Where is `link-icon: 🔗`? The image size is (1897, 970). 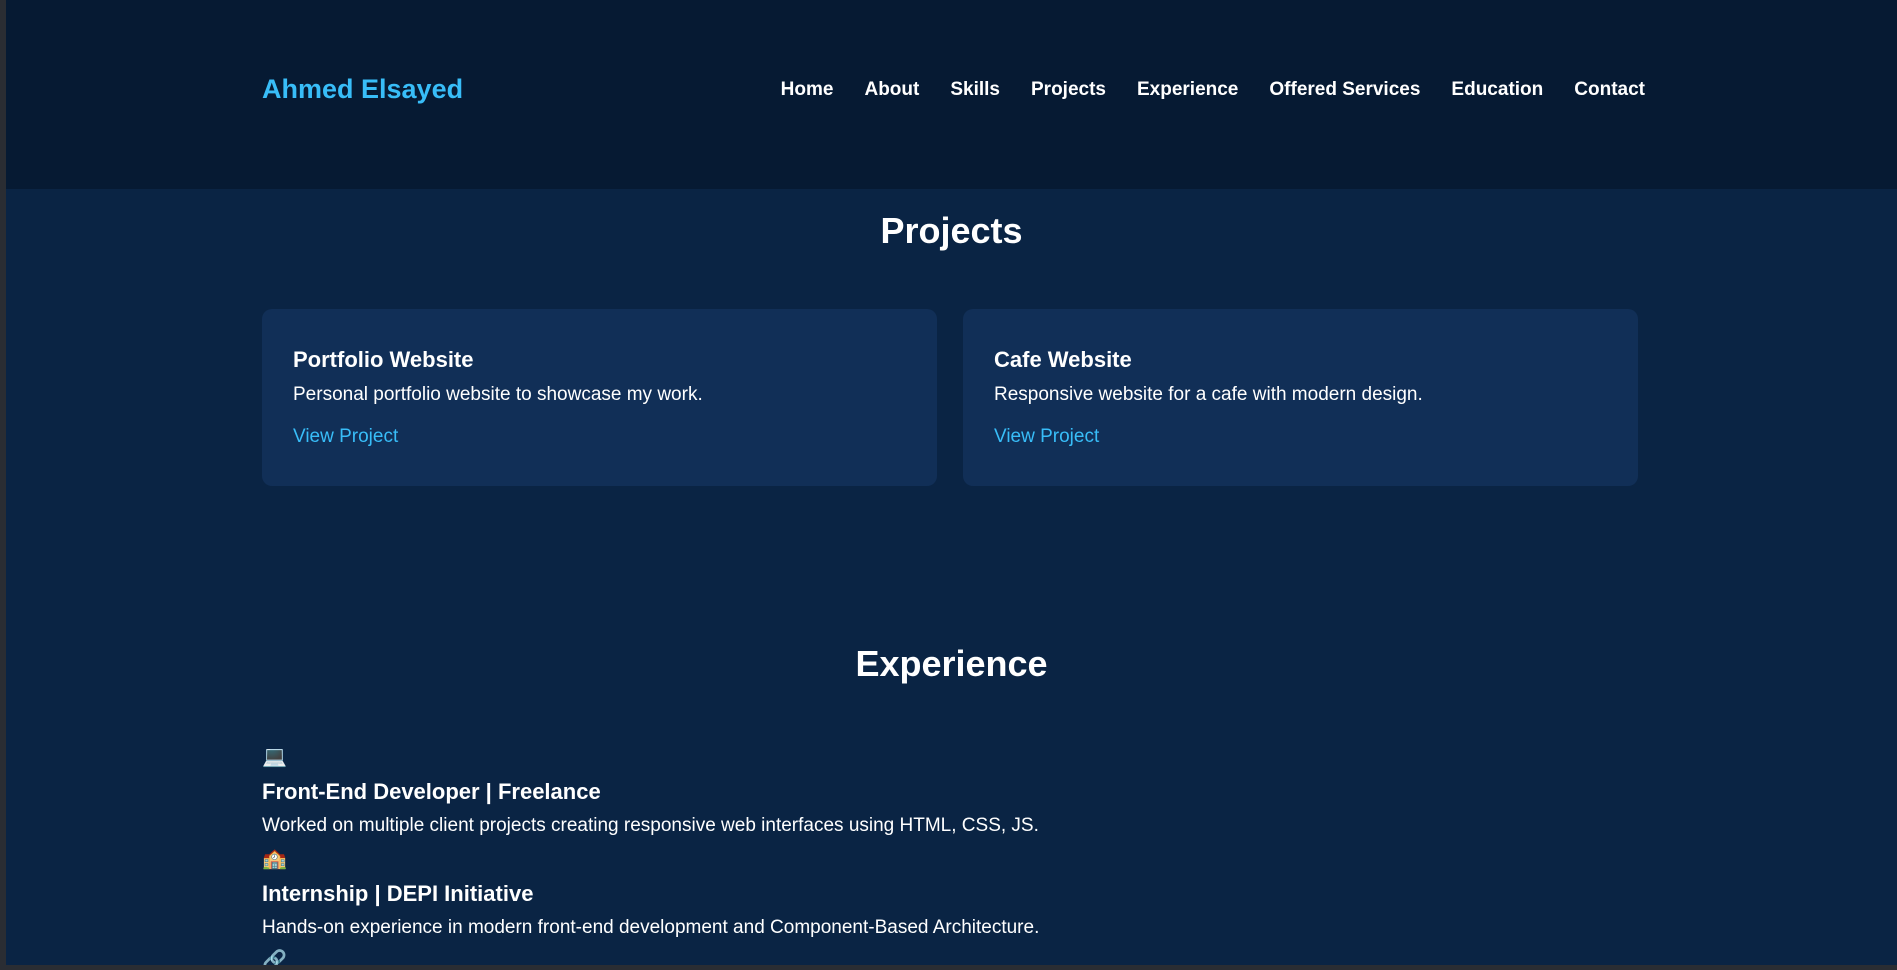
link-icon: 🔗 is located at coordinates (274, 957).